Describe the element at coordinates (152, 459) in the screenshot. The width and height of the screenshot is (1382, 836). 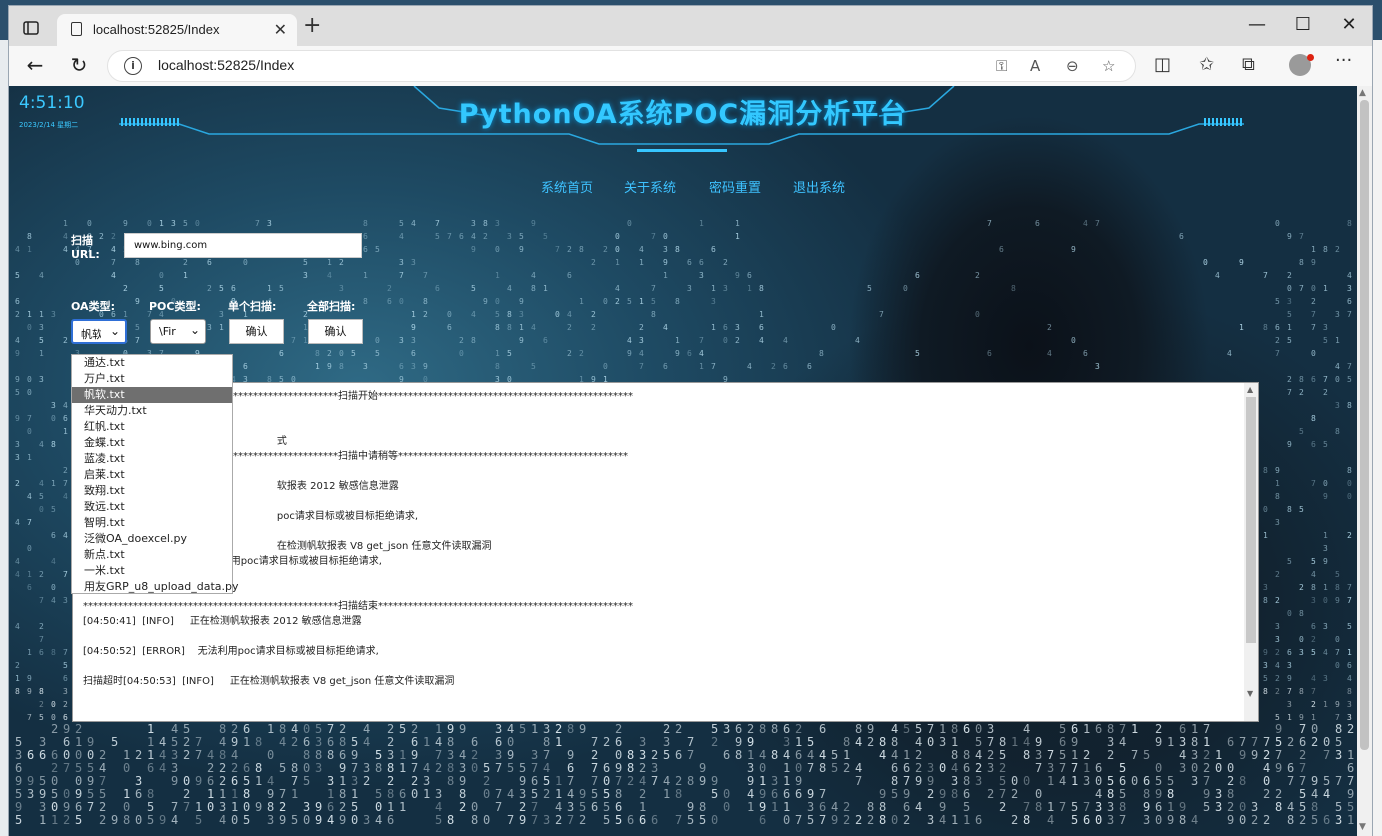
I see `oa-option: 蓝凌.txt` at that location.